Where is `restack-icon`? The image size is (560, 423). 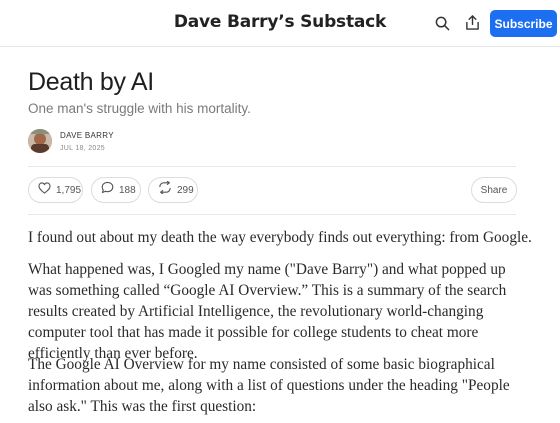 restack-icon is located at coordinates (165, 189).